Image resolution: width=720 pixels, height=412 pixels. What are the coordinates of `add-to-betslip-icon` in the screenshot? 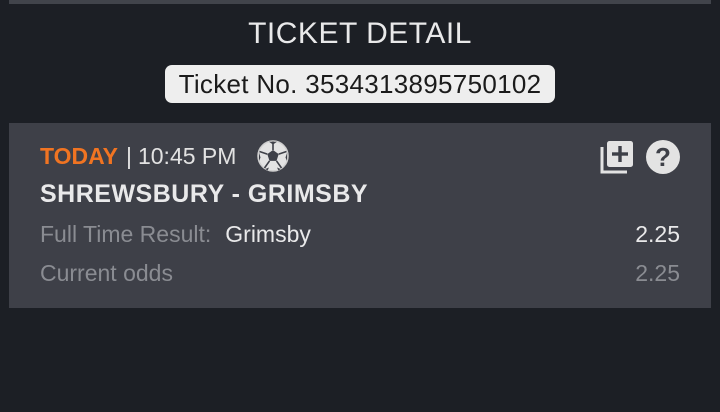 It's located at (617, 157).